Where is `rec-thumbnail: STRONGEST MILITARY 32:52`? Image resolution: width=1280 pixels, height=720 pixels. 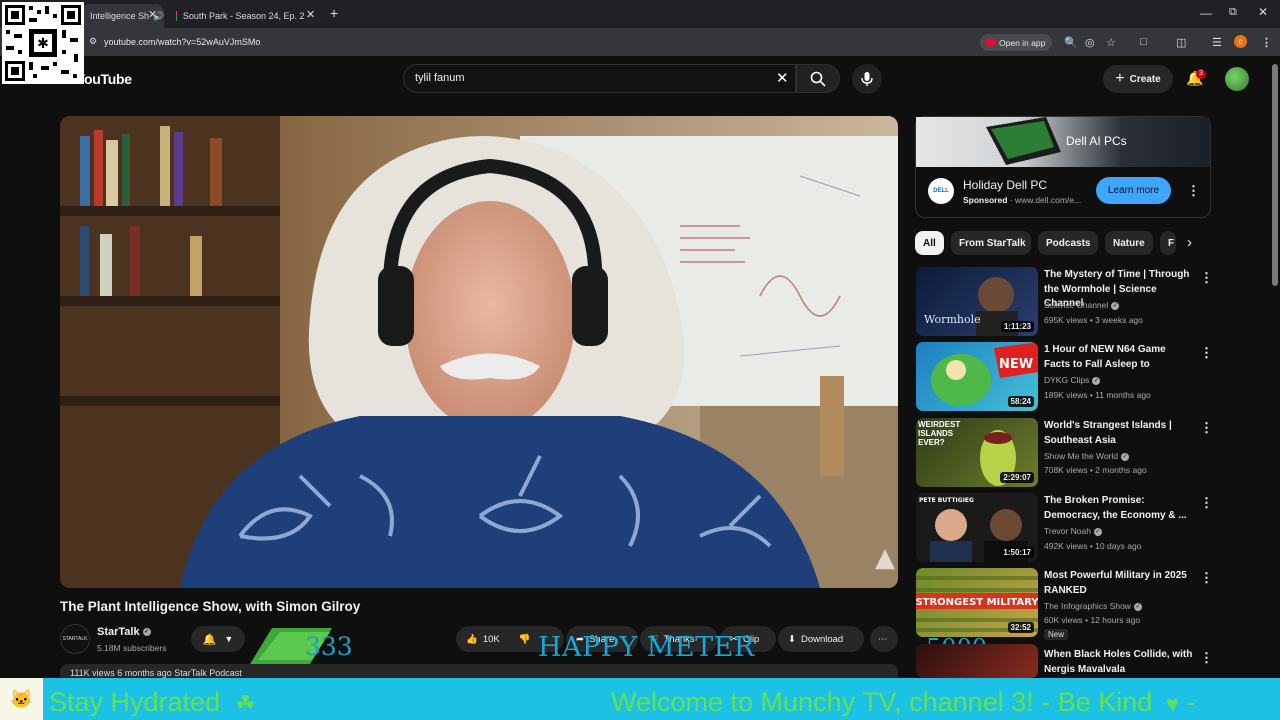 rec-thumbnail: STRONGEST MILITARY 32:52 is located at coordinates (977, 602).